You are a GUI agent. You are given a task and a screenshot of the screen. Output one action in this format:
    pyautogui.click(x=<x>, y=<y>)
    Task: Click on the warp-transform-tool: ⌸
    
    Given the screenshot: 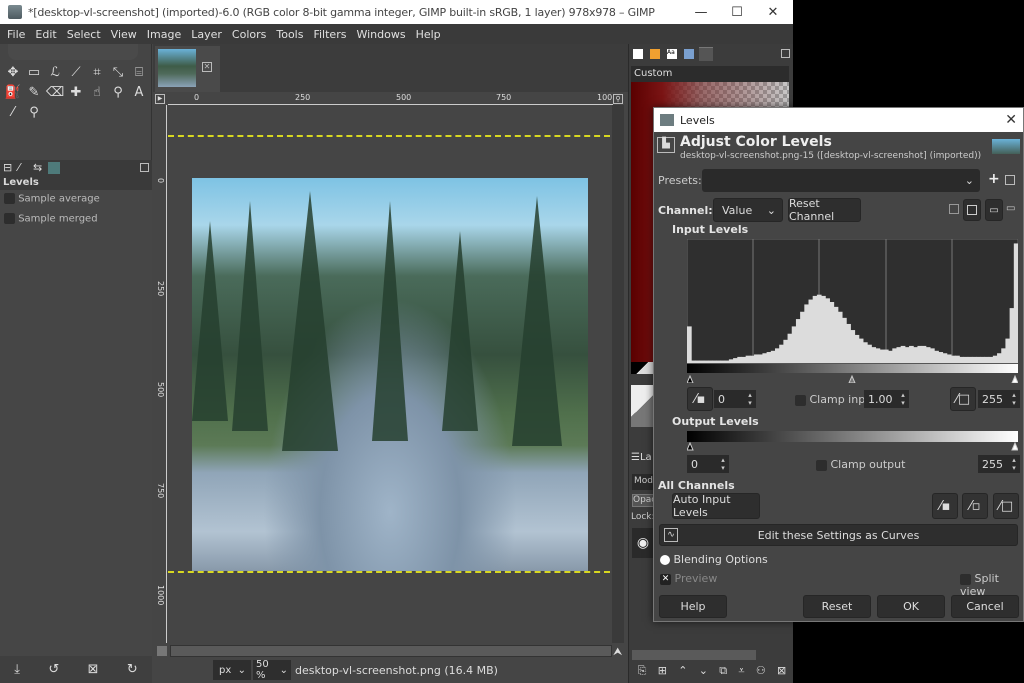 What is the action you would take?
    pyautogui.click(x=139, y=72)
    